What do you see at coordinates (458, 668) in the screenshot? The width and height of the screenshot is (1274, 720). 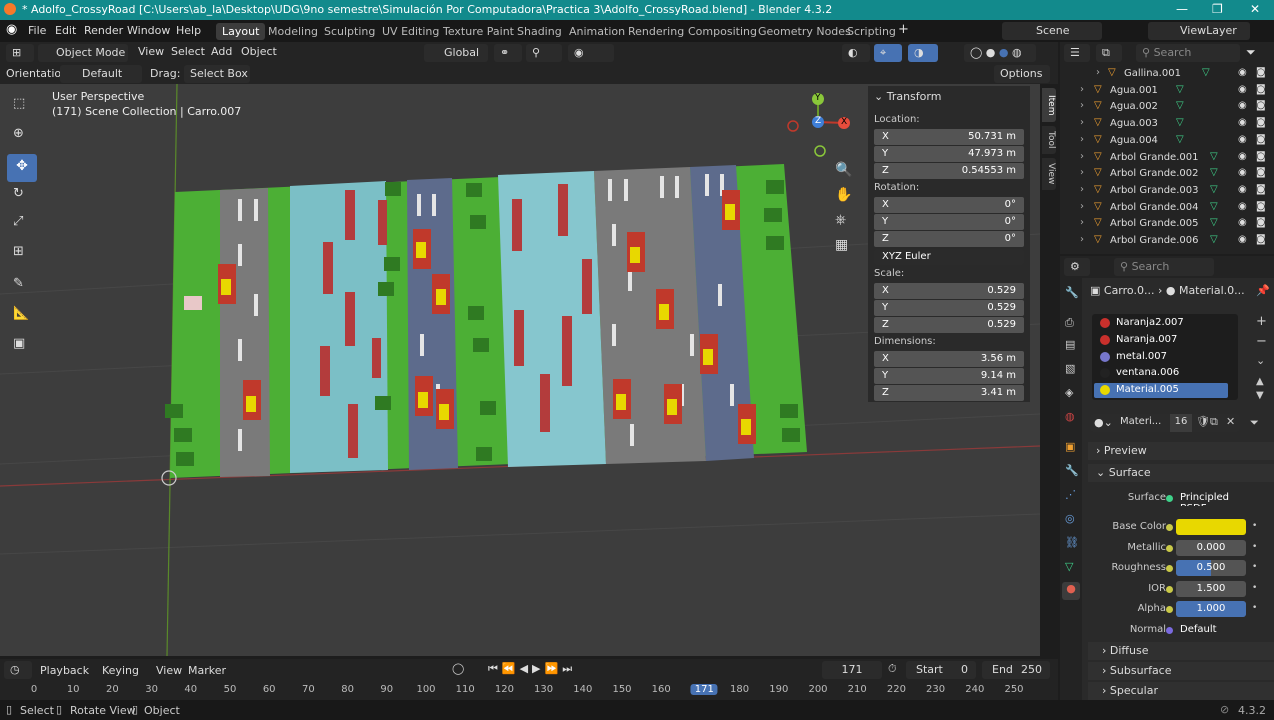 I see `record-icon: ◯` at bounding box center [458, 668].